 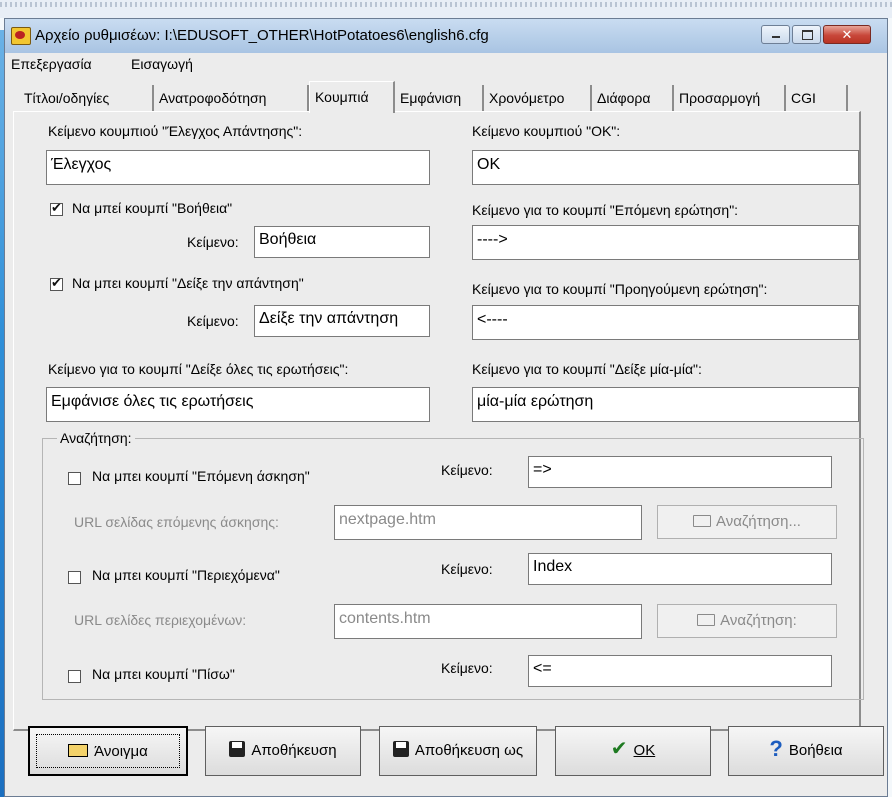 I want to click on next-question-text-input: ---->, so click(x=665, y=242).